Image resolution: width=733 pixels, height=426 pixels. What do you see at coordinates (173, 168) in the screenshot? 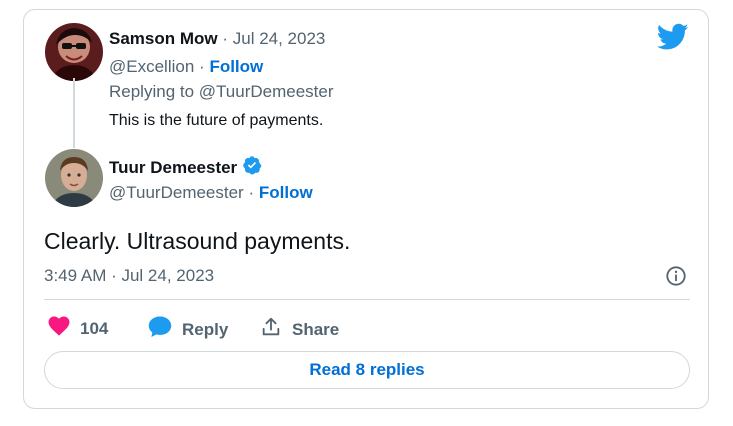
I see `author-name: Tuur Demeester` at bounding box center [173, 168].